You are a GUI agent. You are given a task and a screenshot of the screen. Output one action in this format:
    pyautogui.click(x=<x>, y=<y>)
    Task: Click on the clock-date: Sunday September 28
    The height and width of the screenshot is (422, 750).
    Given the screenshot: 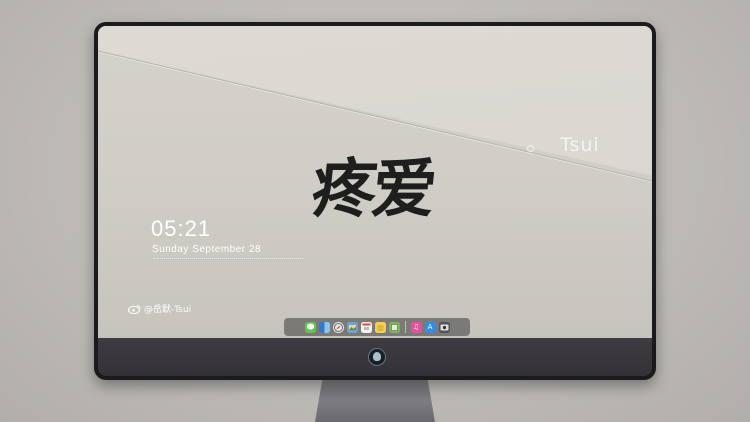 What is the action you would take?
    pyautogui.click(x=207, y=249)
    